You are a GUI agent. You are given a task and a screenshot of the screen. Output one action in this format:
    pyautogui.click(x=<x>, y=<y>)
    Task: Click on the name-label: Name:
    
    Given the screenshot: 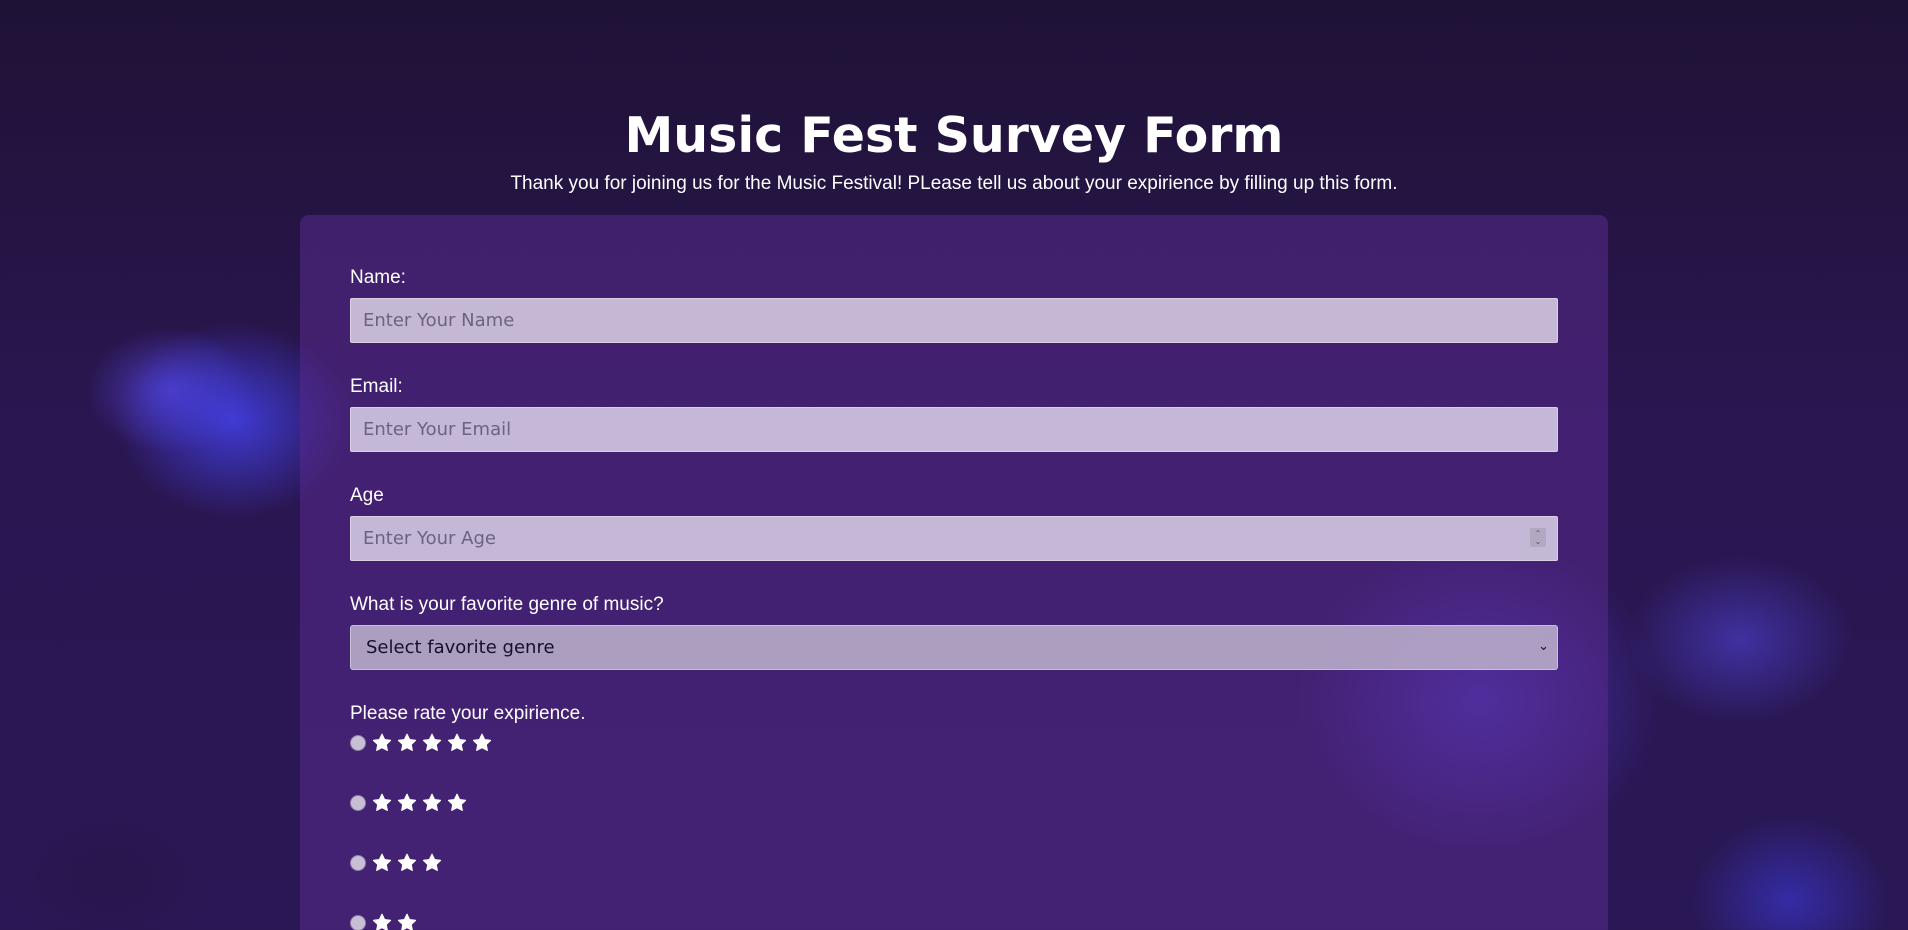 What is the action you would take?
    pyautogui.click(x=378, y=277)
    